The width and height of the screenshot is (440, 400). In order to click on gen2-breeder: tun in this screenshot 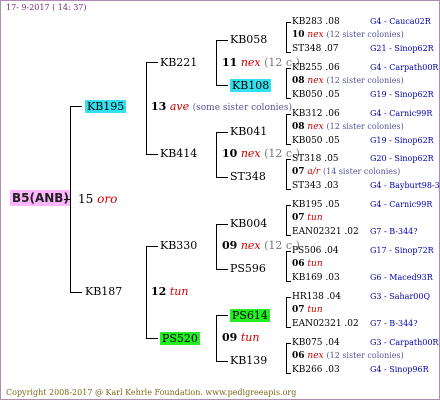, I will do `click(250, 337)`.